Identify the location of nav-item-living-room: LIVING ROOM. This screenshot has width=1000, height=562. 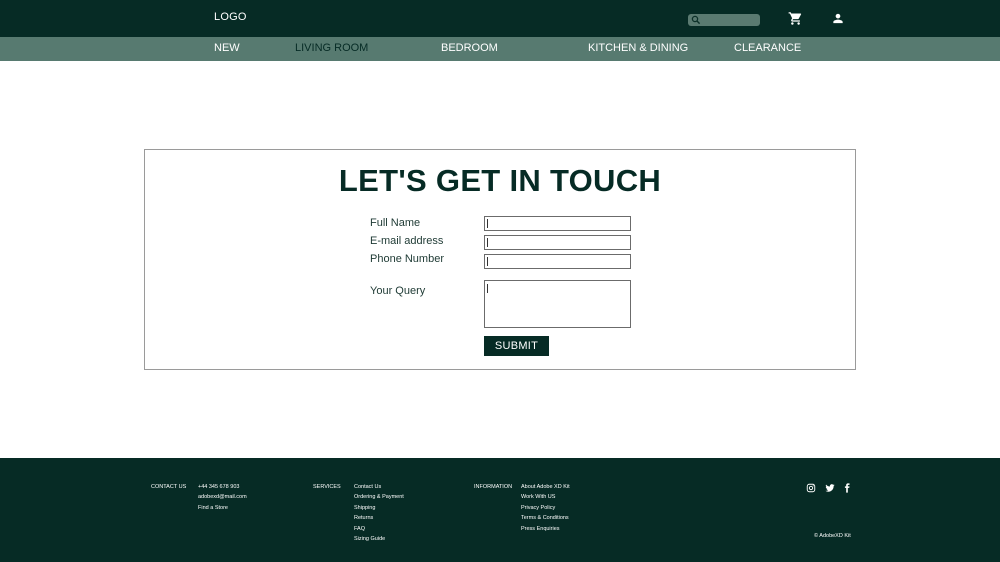
(331, 48).